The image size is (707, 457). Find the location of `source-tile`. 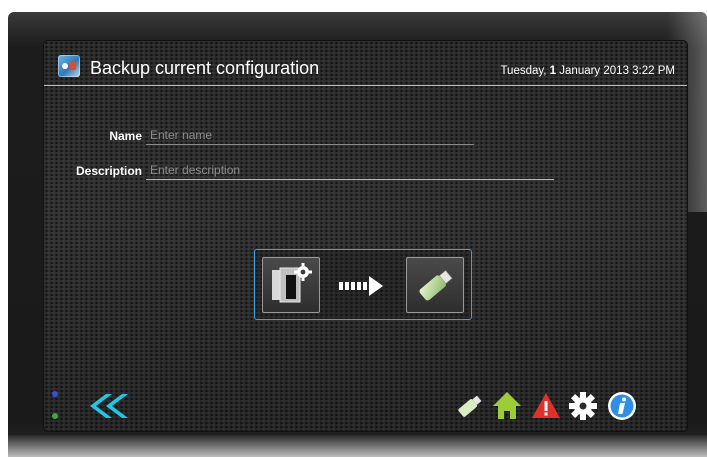

source-tile is located at coordinates (291, 285).